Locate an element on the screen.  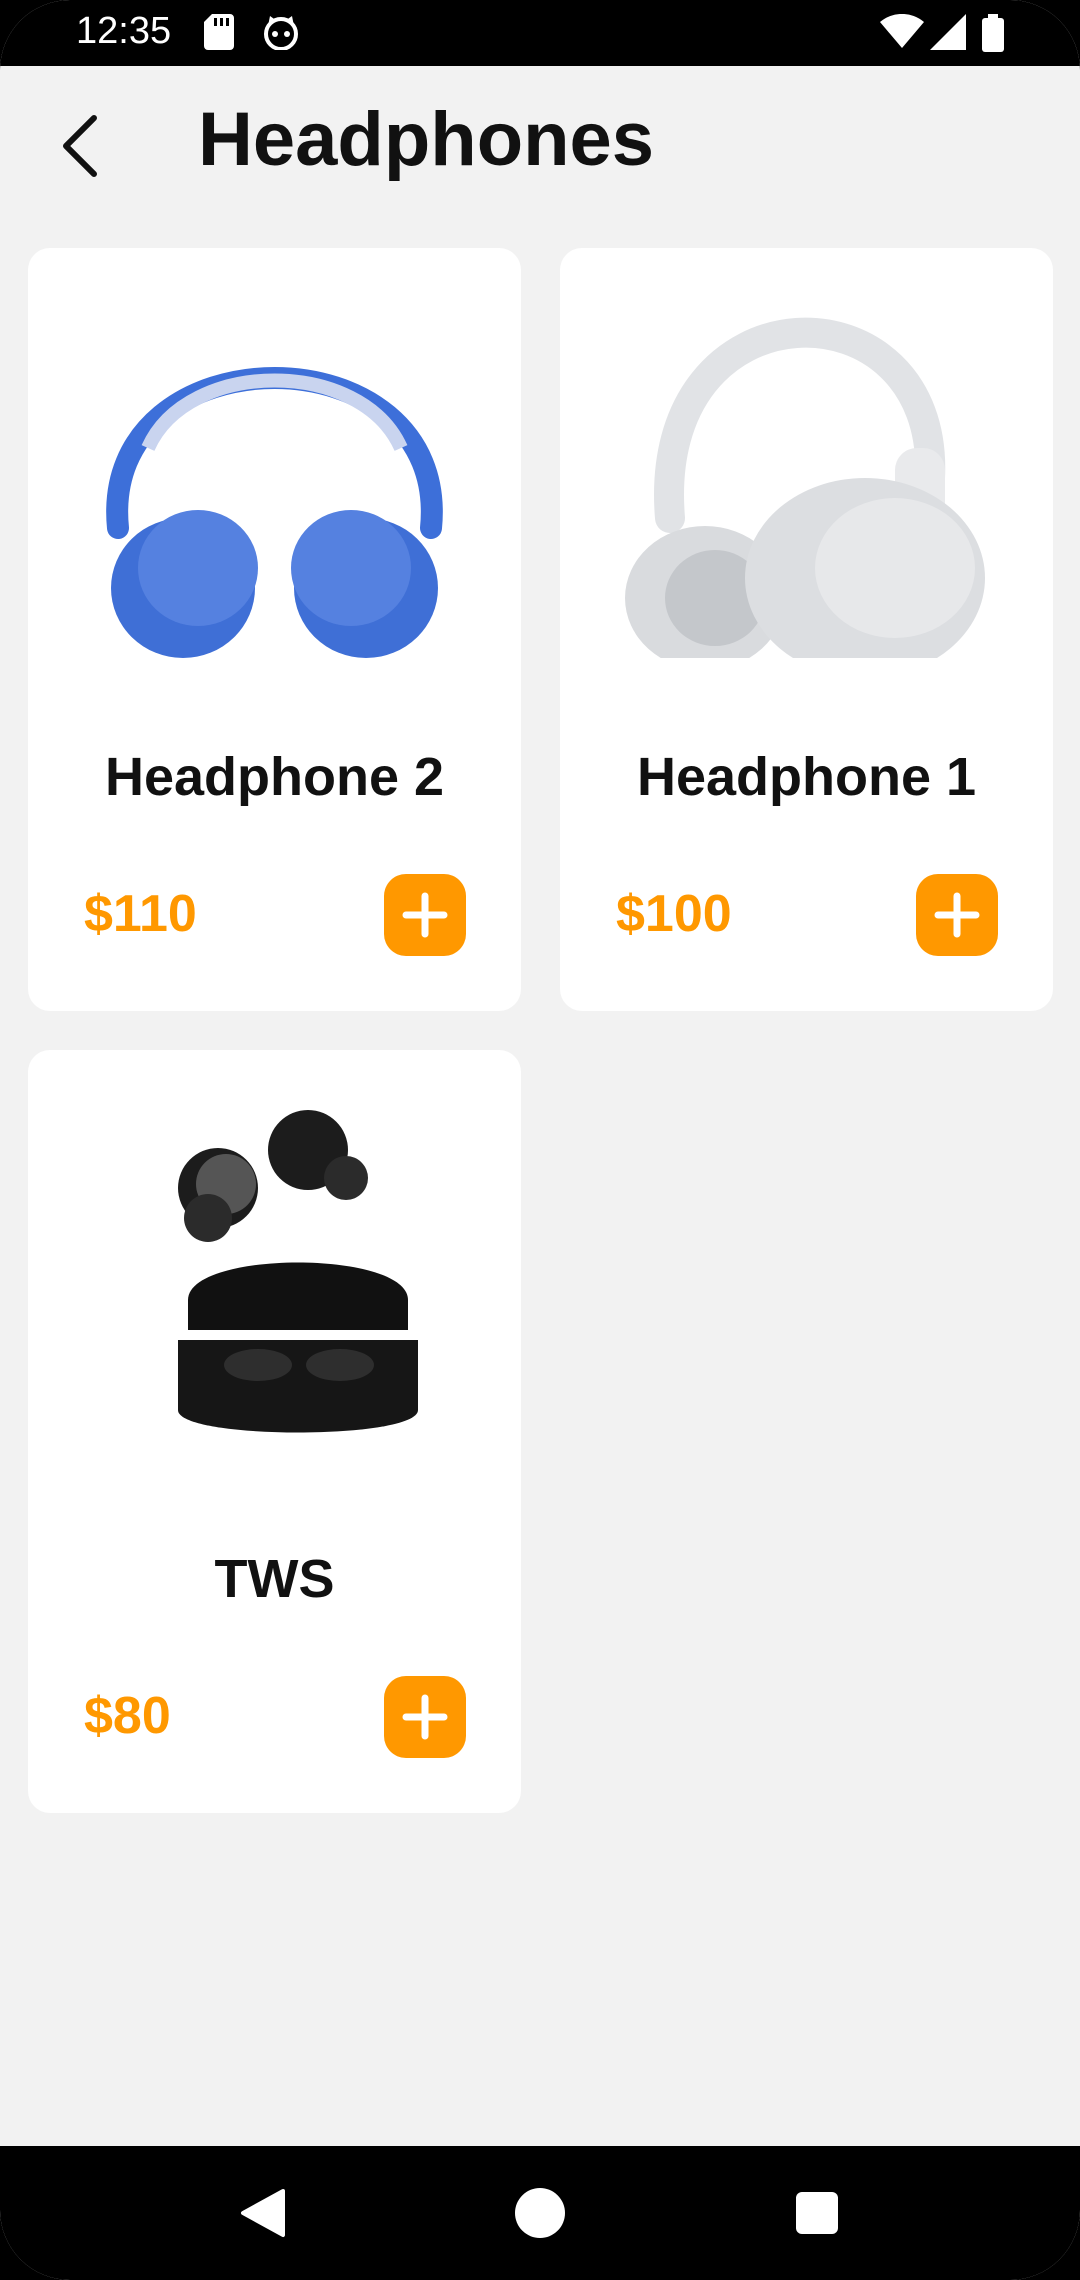
navigation-bar is located at coordinates (540, 2213).